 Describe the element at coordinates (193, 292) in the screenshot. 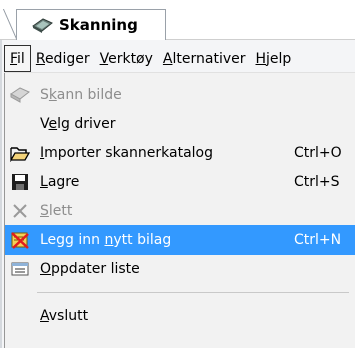

I see `menu-separator` at that location.